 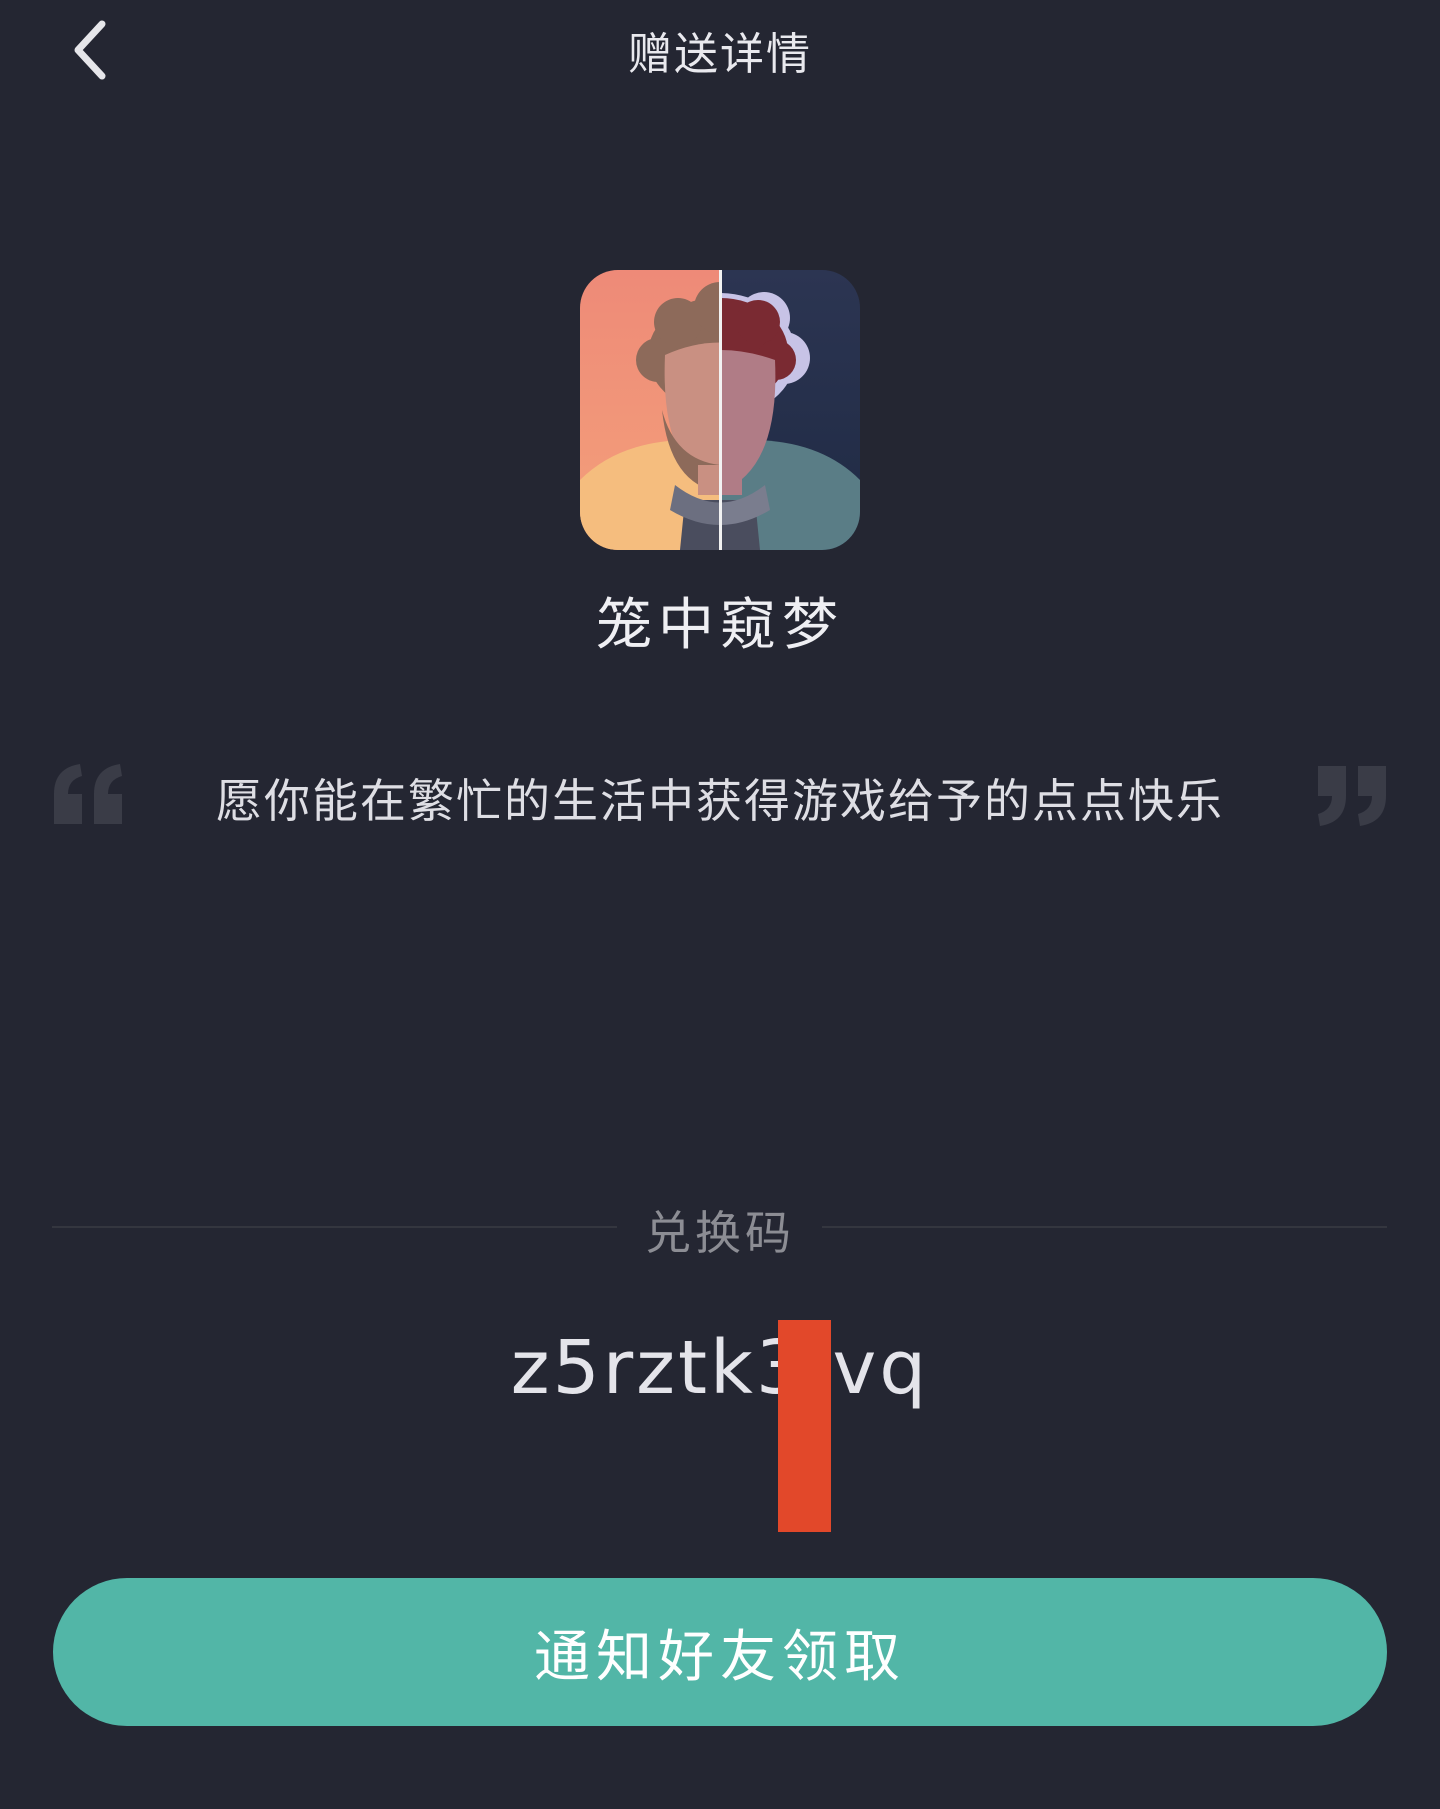 I want to click on notify-friend-button-label: 通知好友领取, so click(x=720, y=1657).